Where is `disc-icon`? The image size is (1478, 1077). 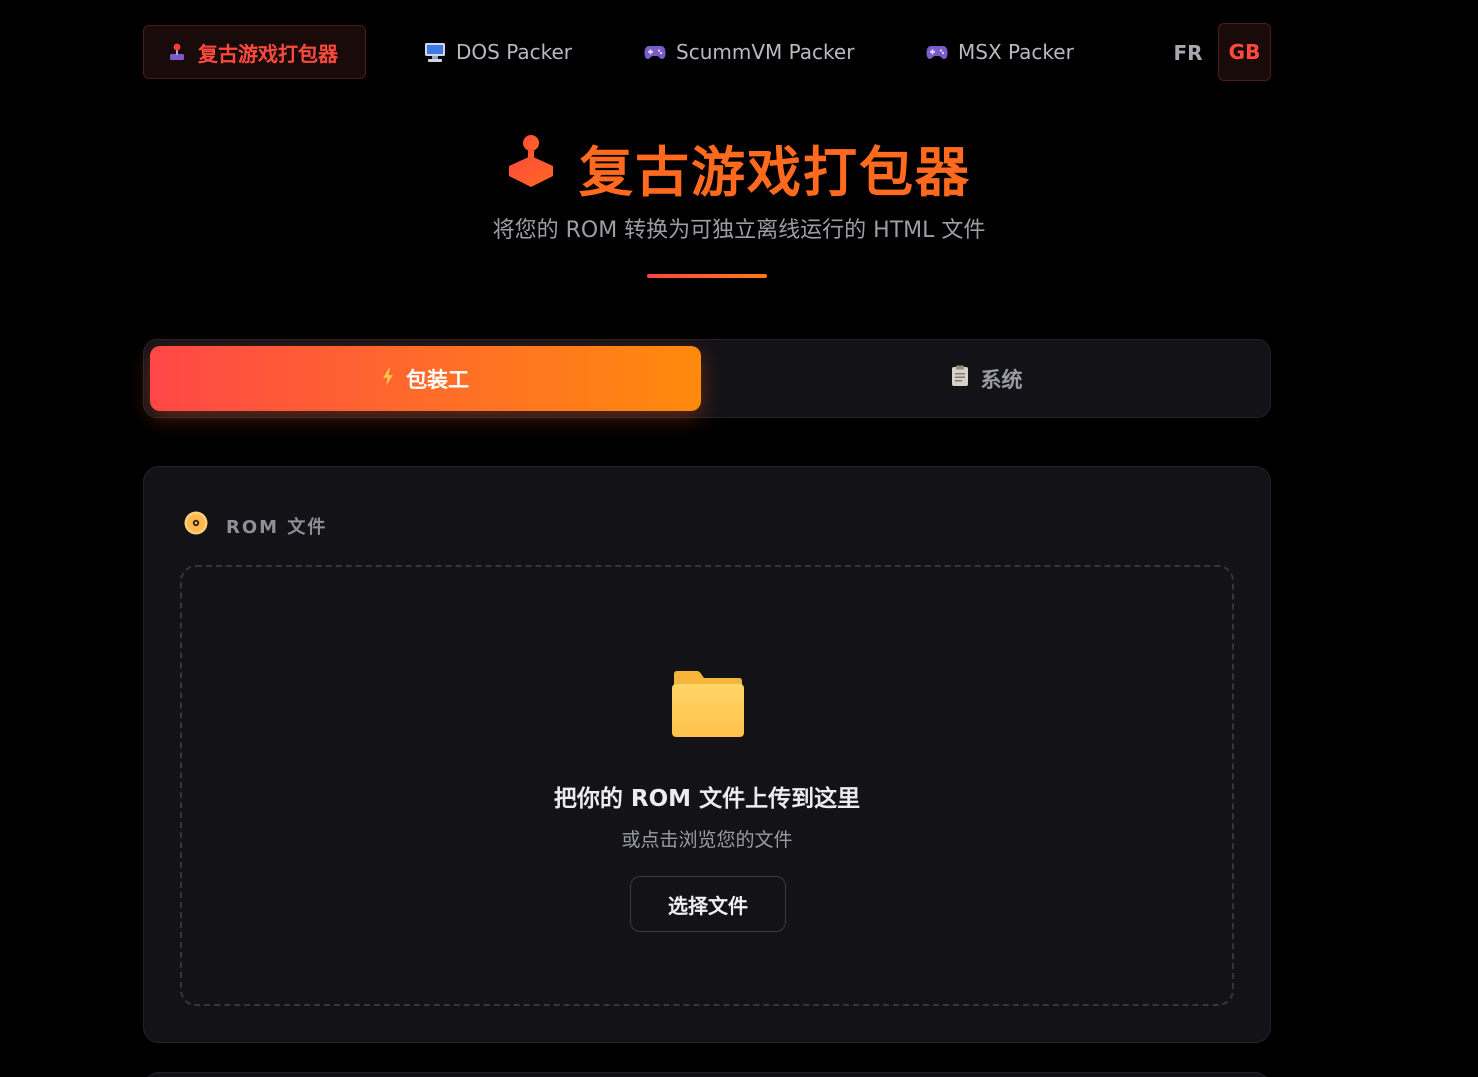 disc-icon is located at coordinates (196, 525).